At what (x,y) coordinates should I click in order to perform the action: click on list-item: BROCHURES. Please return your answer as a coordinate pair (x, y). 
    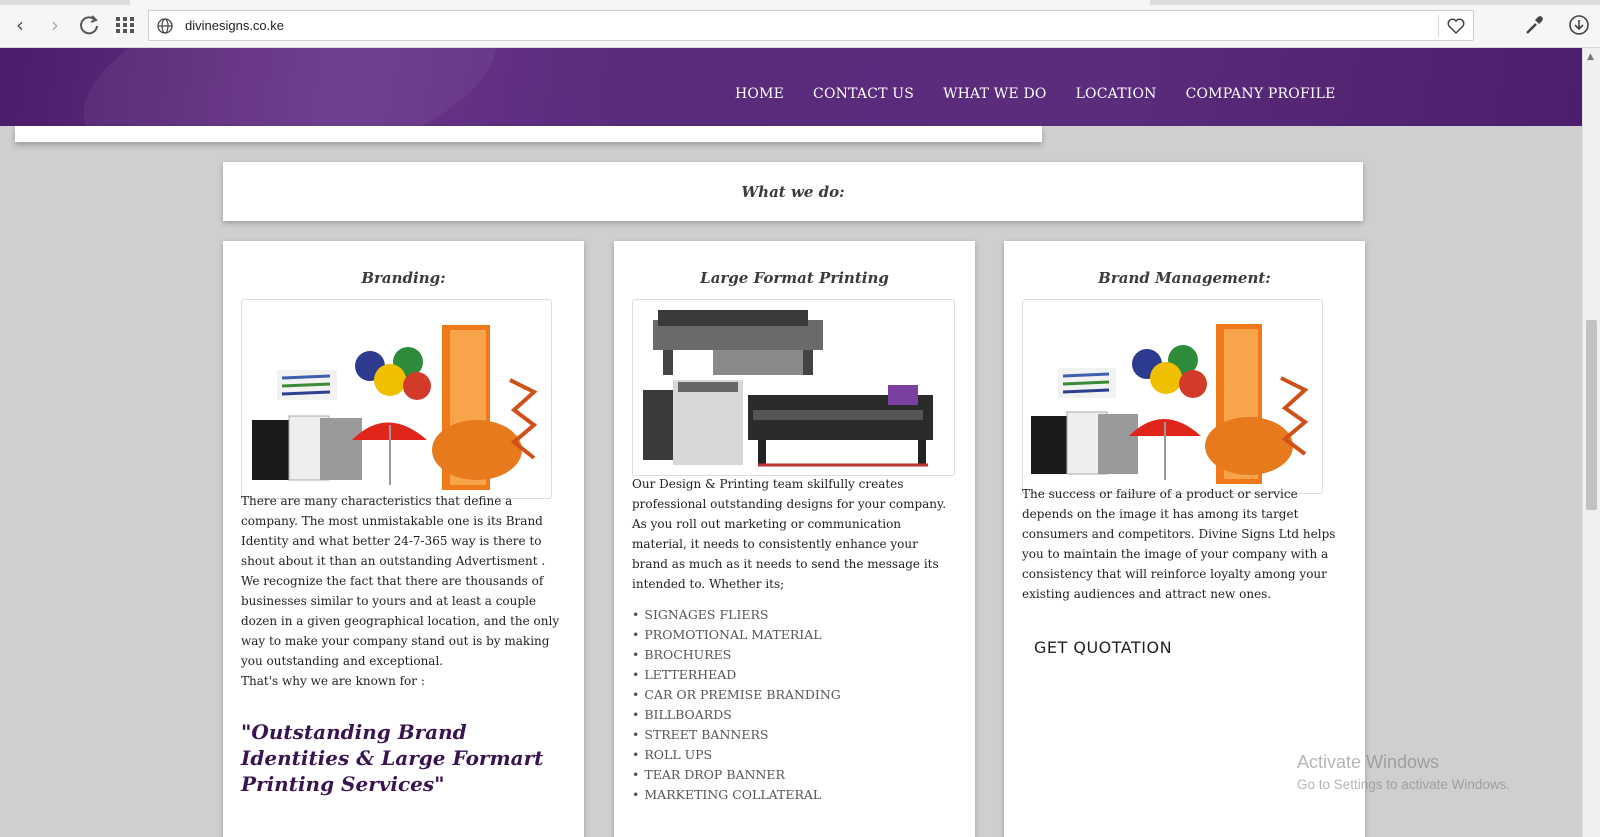
    Looking at the image, I should click on (736, 655).